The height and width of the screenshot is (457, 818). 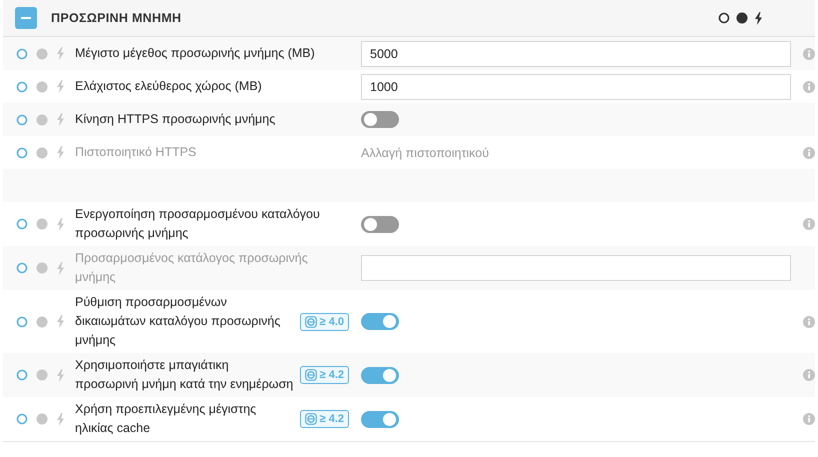 I want to click on section-title: ΠΡΟΣΩΡΙΝΗ ΜΝΗΜΗ, so click(x=116, y=18).